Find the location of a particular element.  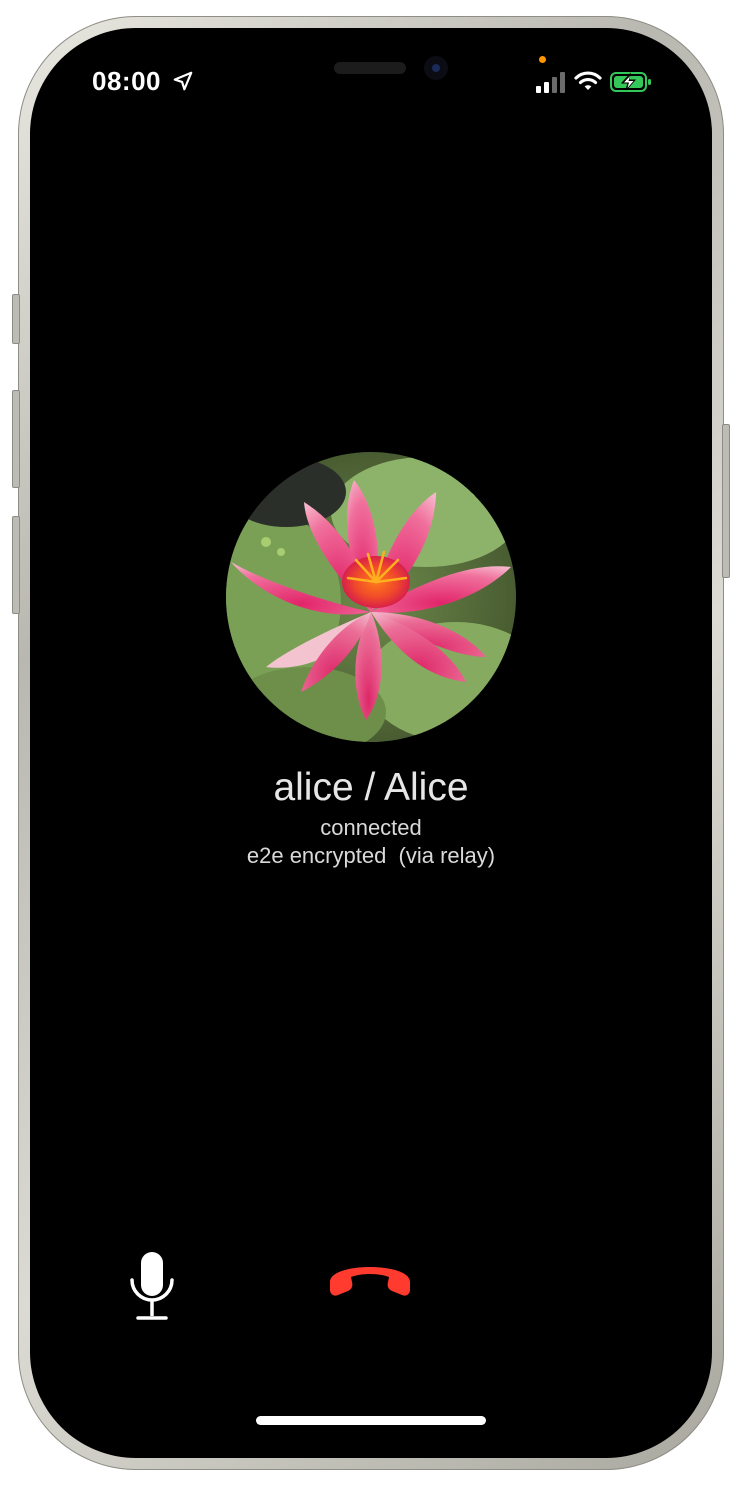

end-call-icon is located at coordinates (370, 1281).